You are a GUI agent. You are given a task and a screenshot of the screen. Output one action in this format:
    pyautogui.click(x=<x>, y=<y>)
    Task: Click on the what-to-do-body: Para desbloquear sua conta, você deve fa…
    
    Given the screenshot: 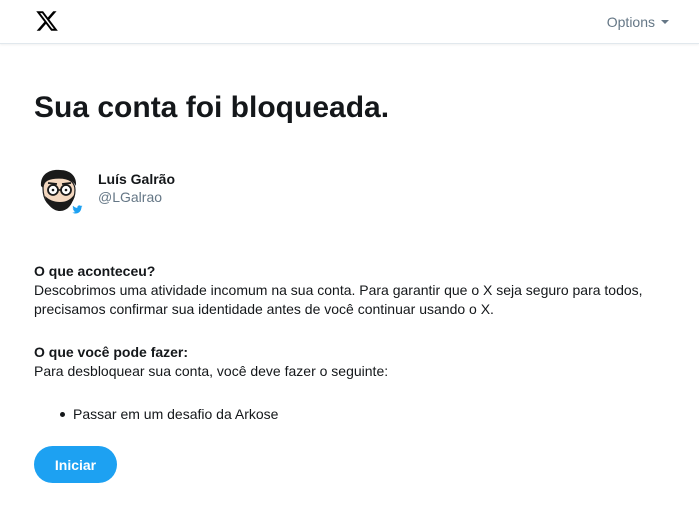 What is the action you would take?
    pyautogui.click(x=211, y=371)
    